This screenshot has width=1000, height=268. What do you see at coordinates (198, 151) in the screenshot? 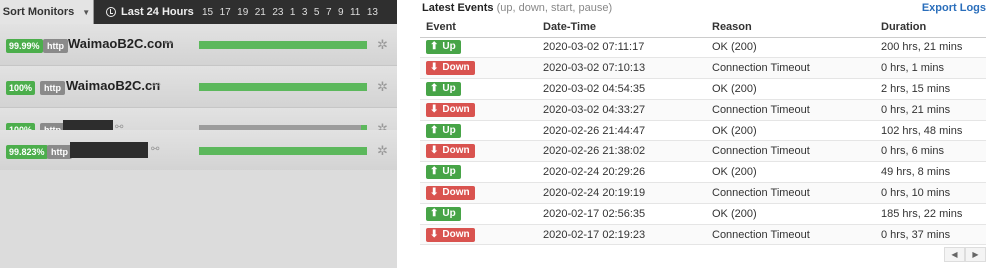
I see `monitor-row: 99.823% http ⚯ ✲` at bounding box center [198, 151].